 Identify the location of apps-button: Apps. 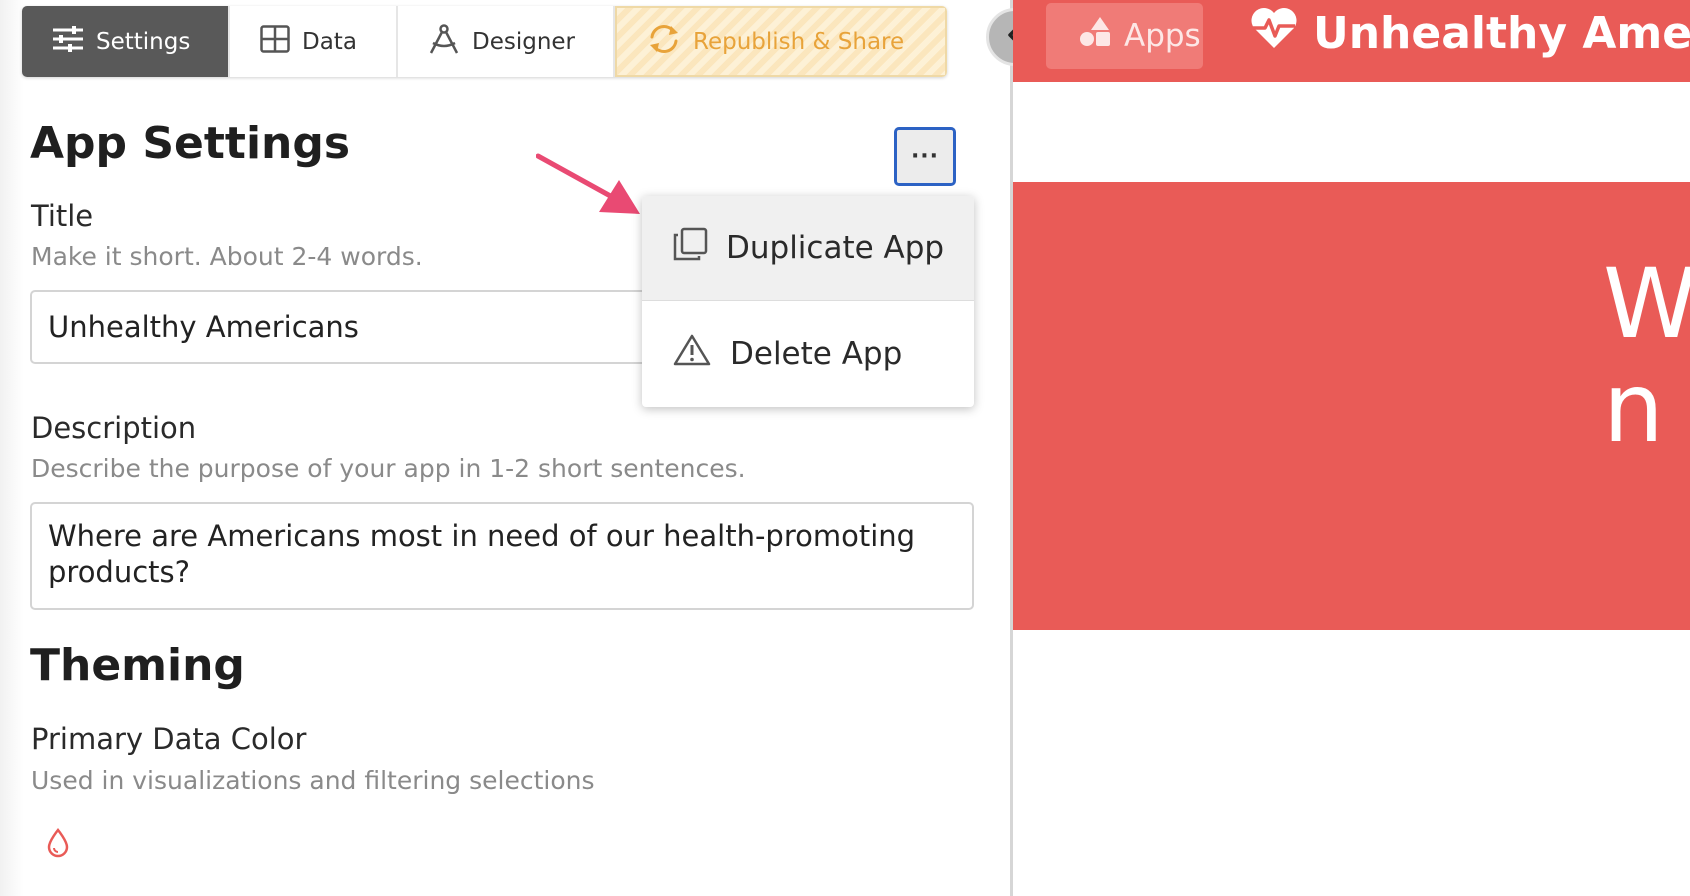
(1124, 36).